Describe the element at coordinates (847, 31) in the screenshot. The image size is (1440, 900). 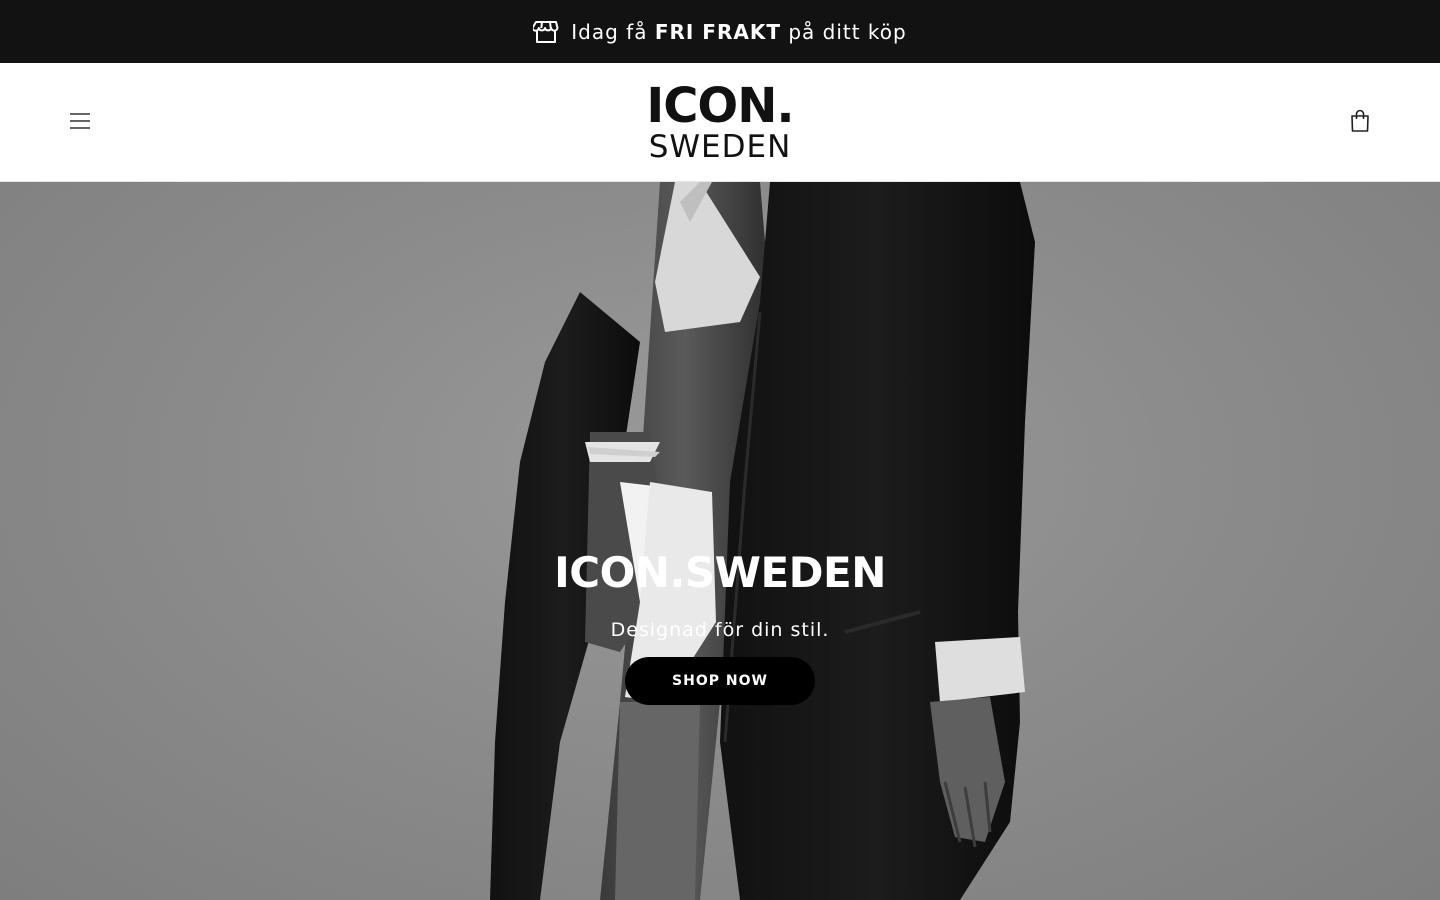
I see `announcement-suffix: på ditt köp` at that location.